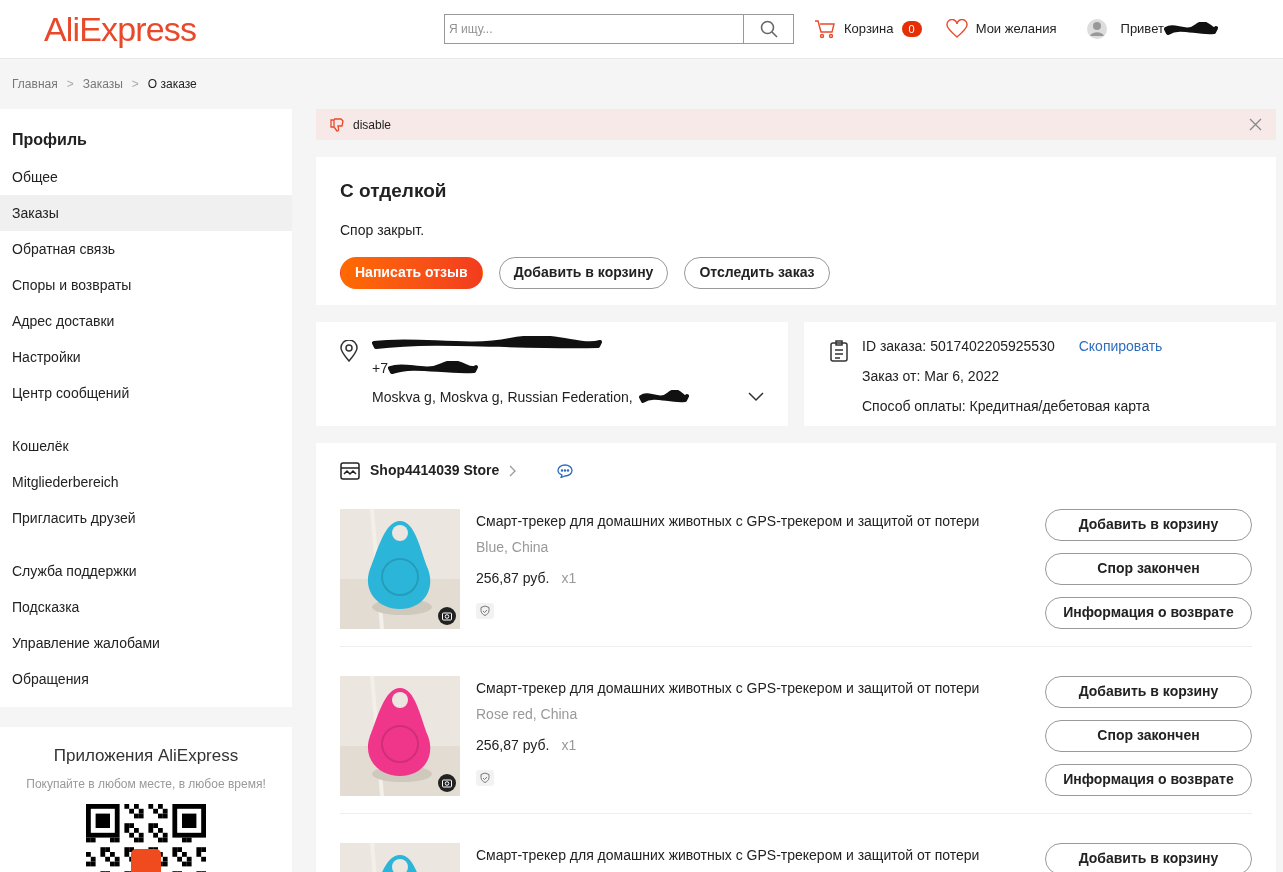 This screenshot has height=872, width=1283. I want to click on cart-link: Корзина 0, so click(868, 29).